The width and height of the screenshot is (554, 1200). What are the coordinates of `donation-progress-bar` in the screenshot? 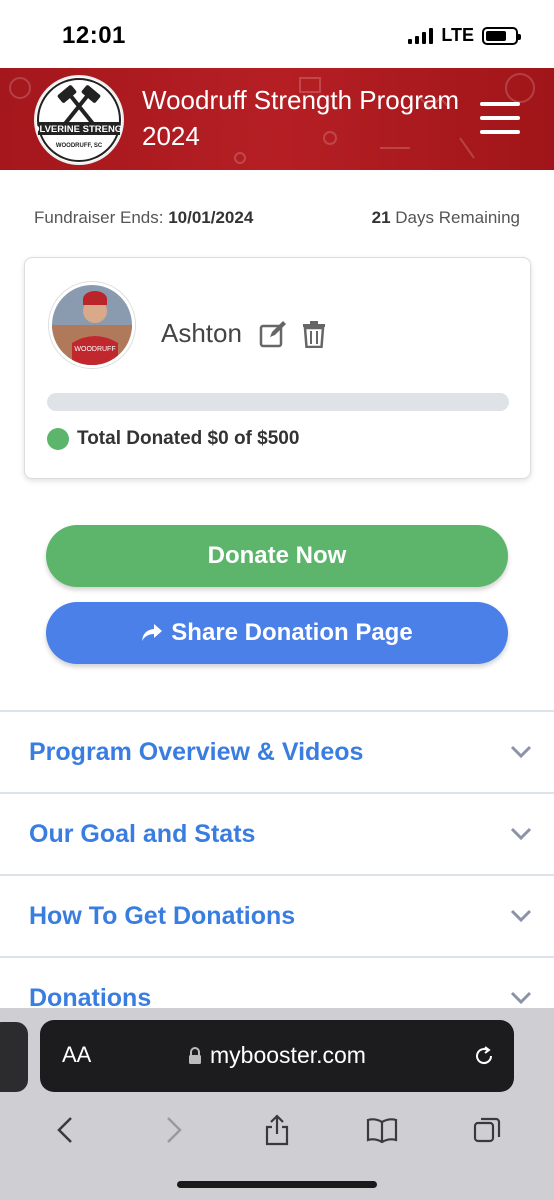 It's located at (278, 402).